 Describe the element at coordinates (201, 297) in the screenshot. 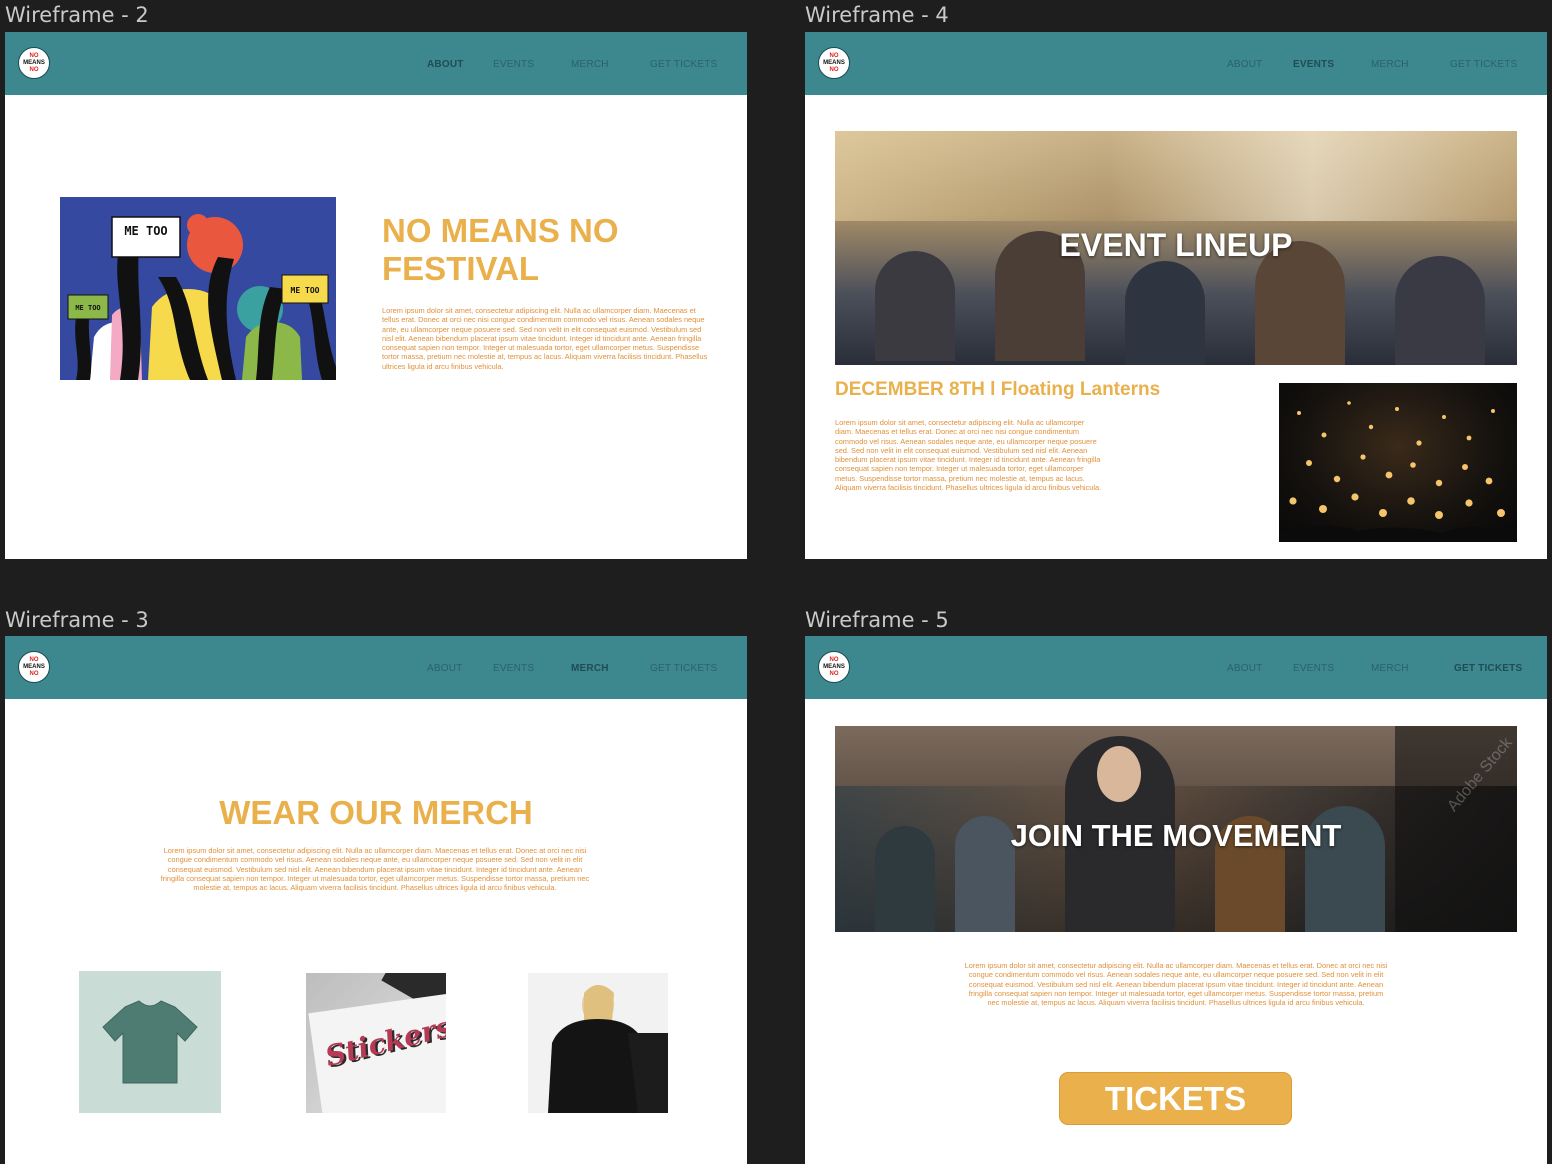

I see `protest-illustration: ME TOO ME TOO ME TOO` at that location.